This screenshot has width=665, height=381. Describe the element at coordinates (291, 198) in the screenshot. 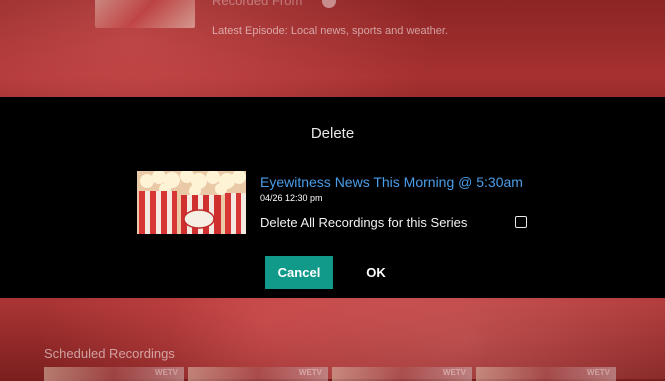

I see `recording-datetime: 04/26 12:30 pm` at that location.